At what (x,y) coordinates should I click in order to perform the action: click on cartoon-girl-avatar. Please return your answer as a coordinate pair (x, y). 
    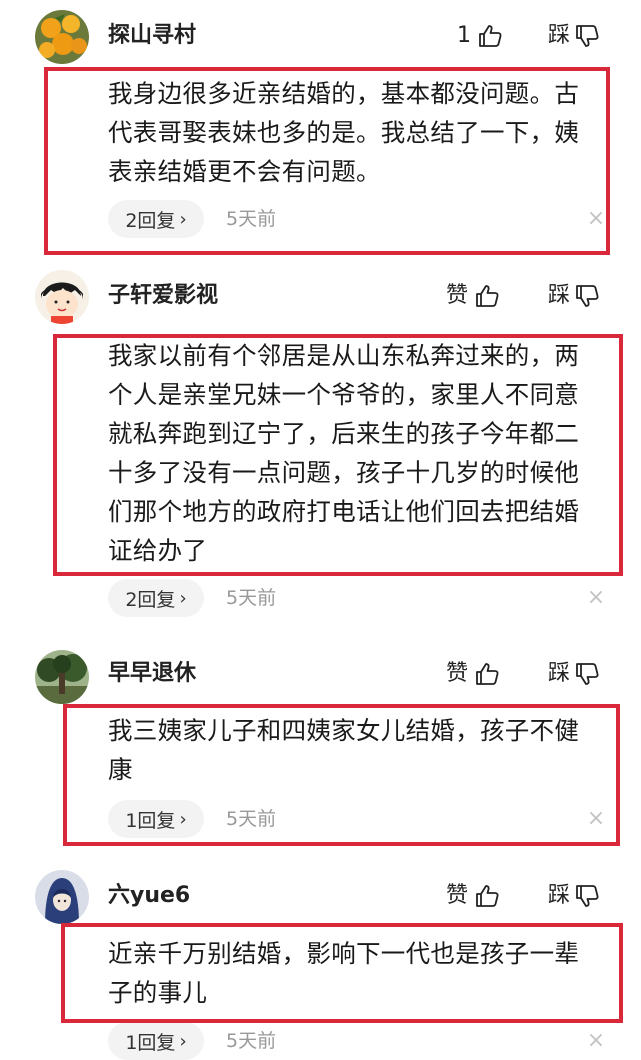
    Looking at the image, I should click on (62, 297).